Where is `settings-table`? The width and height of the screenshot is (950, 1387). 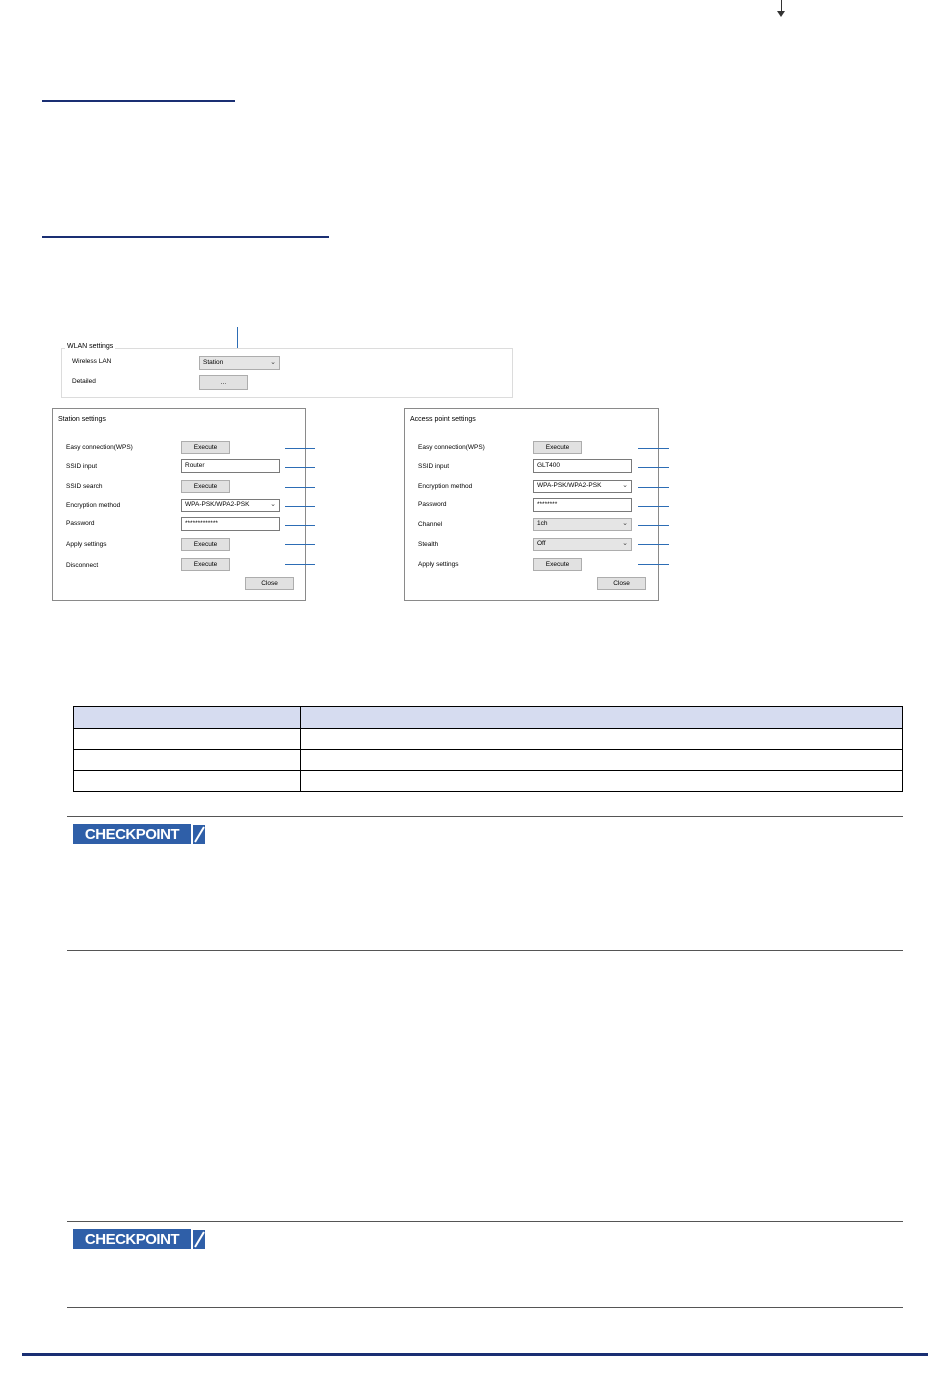
settings-table is located at coordinates (488, 749).